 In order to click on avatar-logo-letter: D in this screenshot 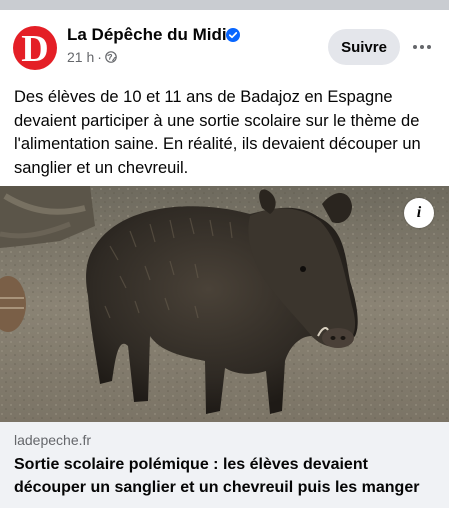, I will do `click(35, 49)`.